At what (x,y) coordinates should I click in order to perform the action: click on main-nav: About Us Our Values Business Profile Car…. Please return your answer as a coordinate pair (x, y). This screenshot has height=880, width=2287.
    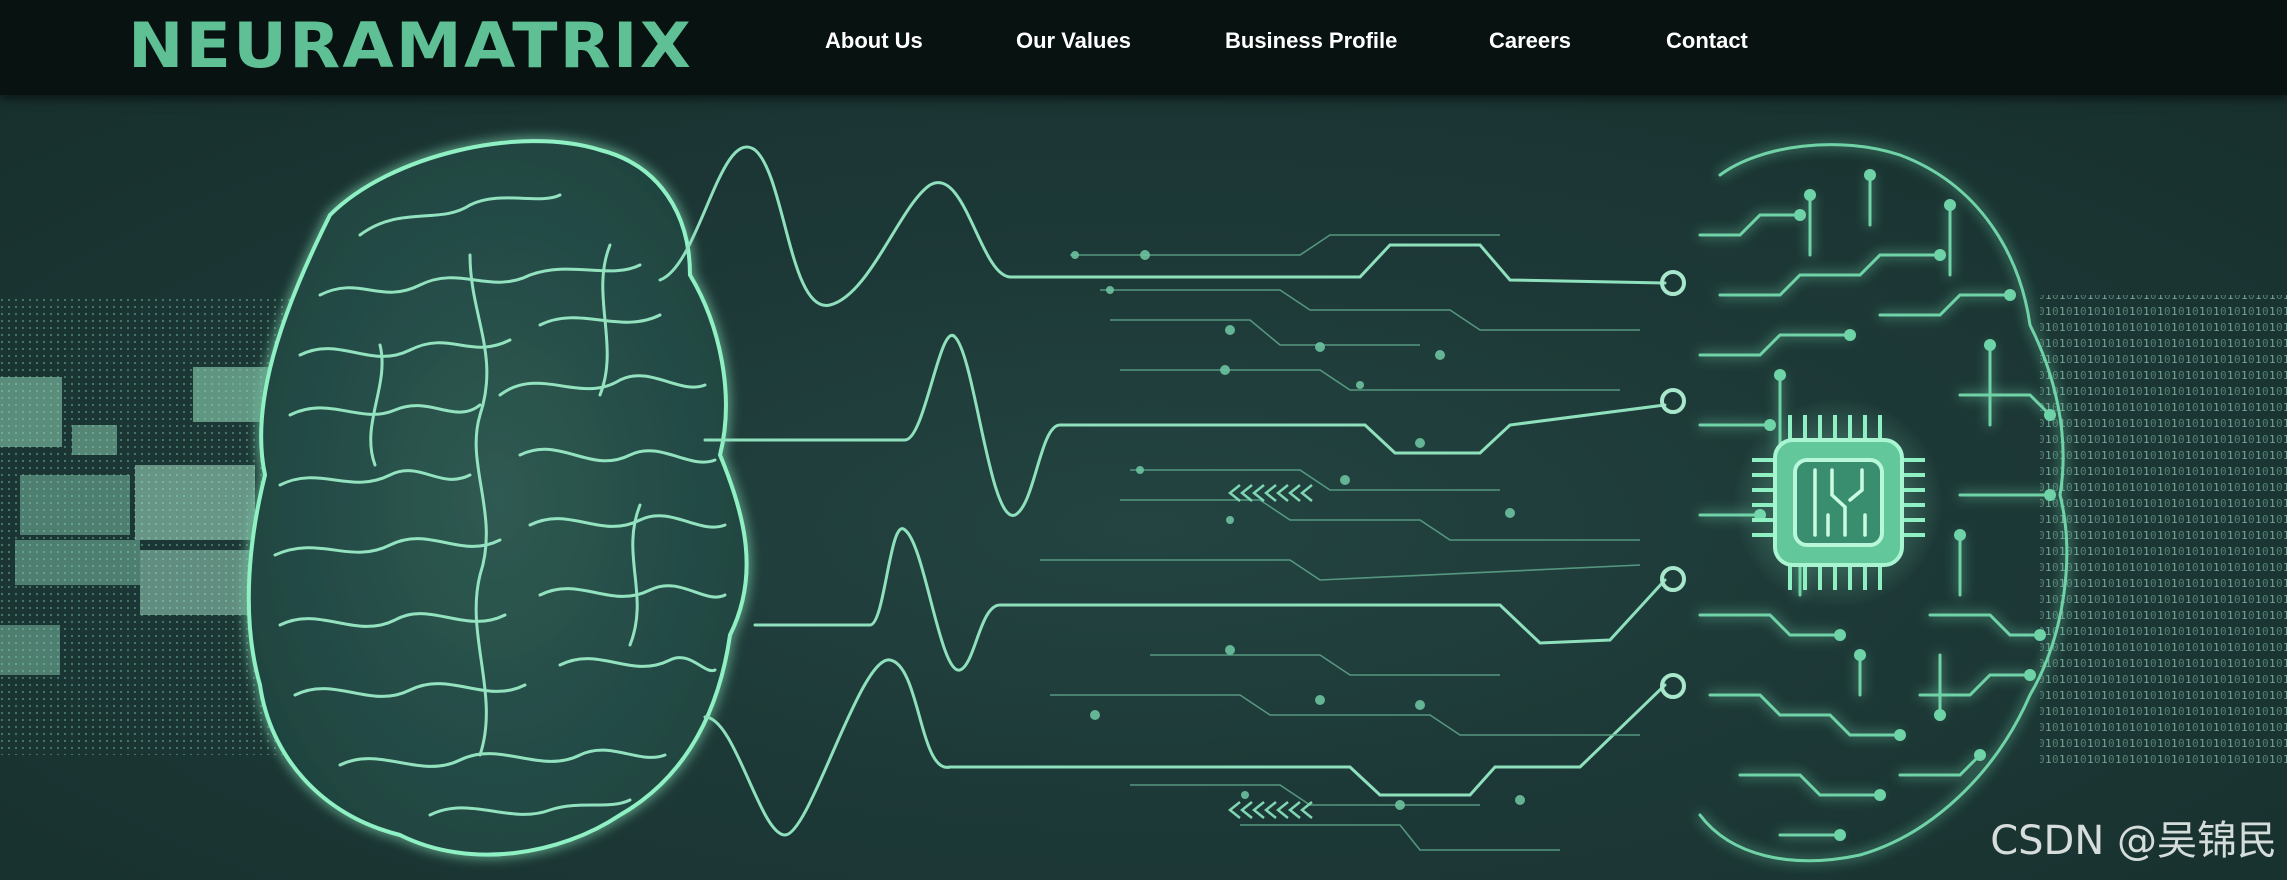
    Looking at the image, I should click on (1143, 42).